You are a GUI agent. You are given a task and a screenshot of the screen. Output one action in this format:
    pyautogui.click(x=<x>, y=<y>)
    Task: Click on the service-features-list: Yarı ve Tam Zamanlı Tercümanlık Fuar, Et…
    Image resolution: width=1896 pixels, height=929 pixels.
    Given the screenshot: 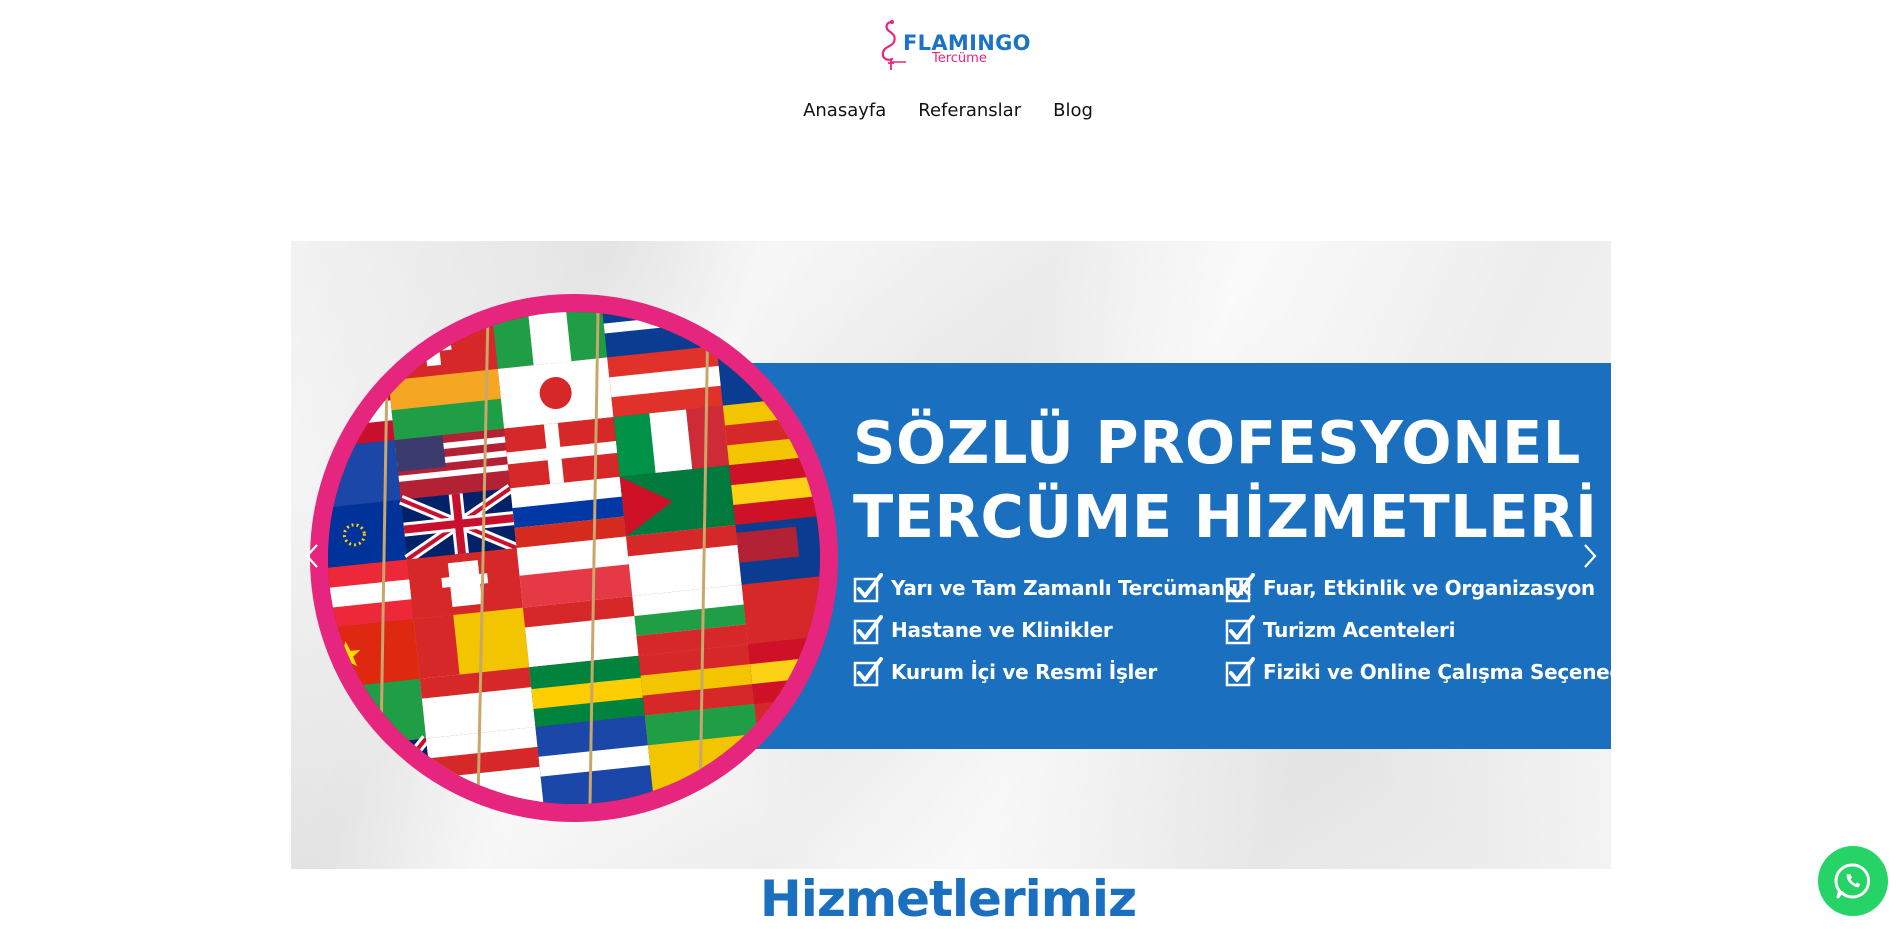 What is the action you would take?
    pyautogui.click(x=1232, y=630)
    